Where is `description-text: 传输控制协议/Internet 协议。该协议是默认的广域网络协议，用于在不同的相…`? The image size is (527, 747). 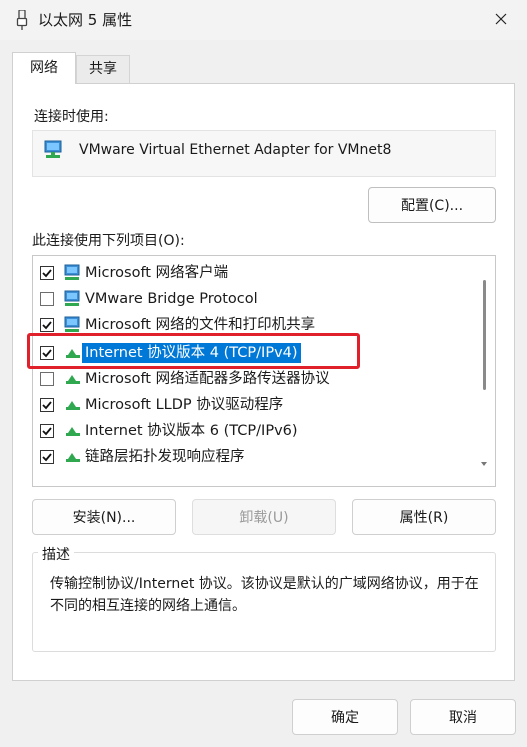
description-text: 传输控制协议/Internet 协议。该协议是默认的广域网络协议，用于在不同的相… is located at coordinates (264, 595).